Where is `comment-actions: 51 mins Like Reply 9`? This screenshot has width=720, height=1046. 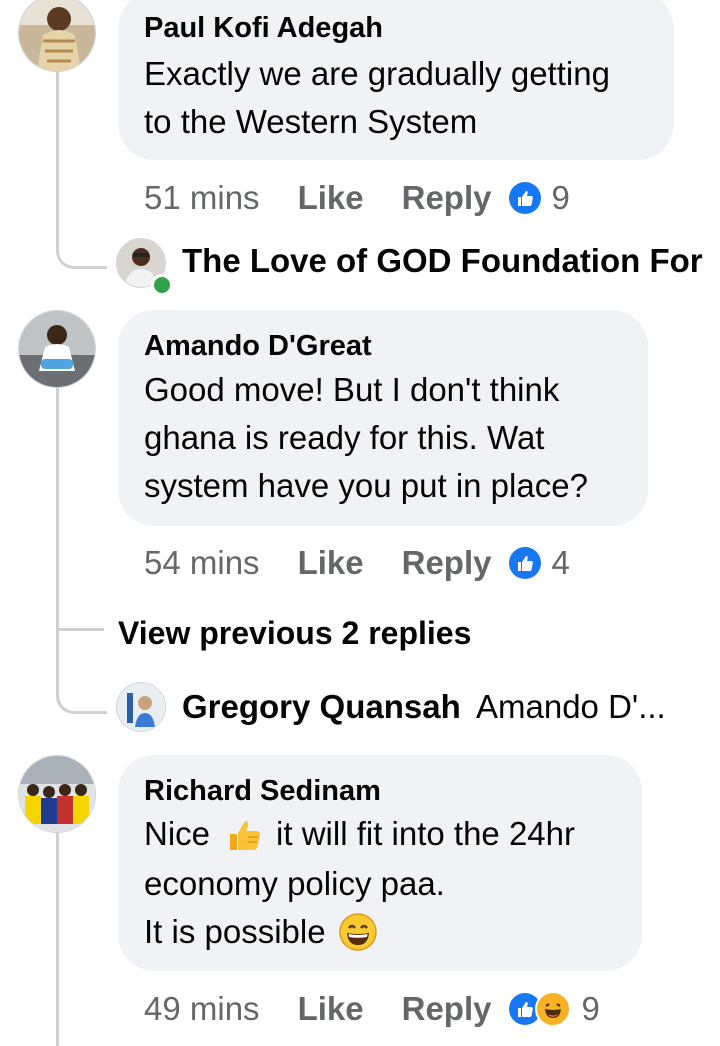 comment-actions: 51 mins Like Reply 9 is located at coordinates (357, 198).